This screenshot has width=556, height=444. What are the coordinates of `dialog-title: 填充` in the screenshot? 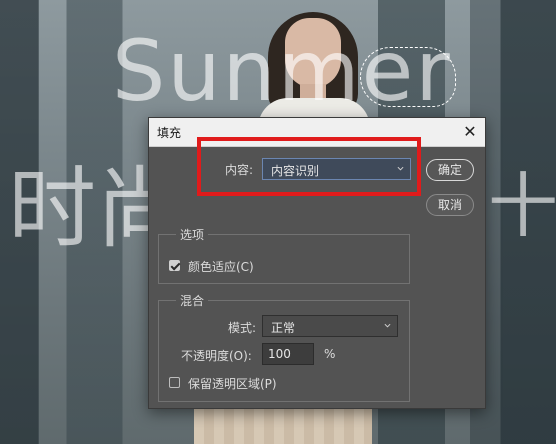 It's located at (169, 133).